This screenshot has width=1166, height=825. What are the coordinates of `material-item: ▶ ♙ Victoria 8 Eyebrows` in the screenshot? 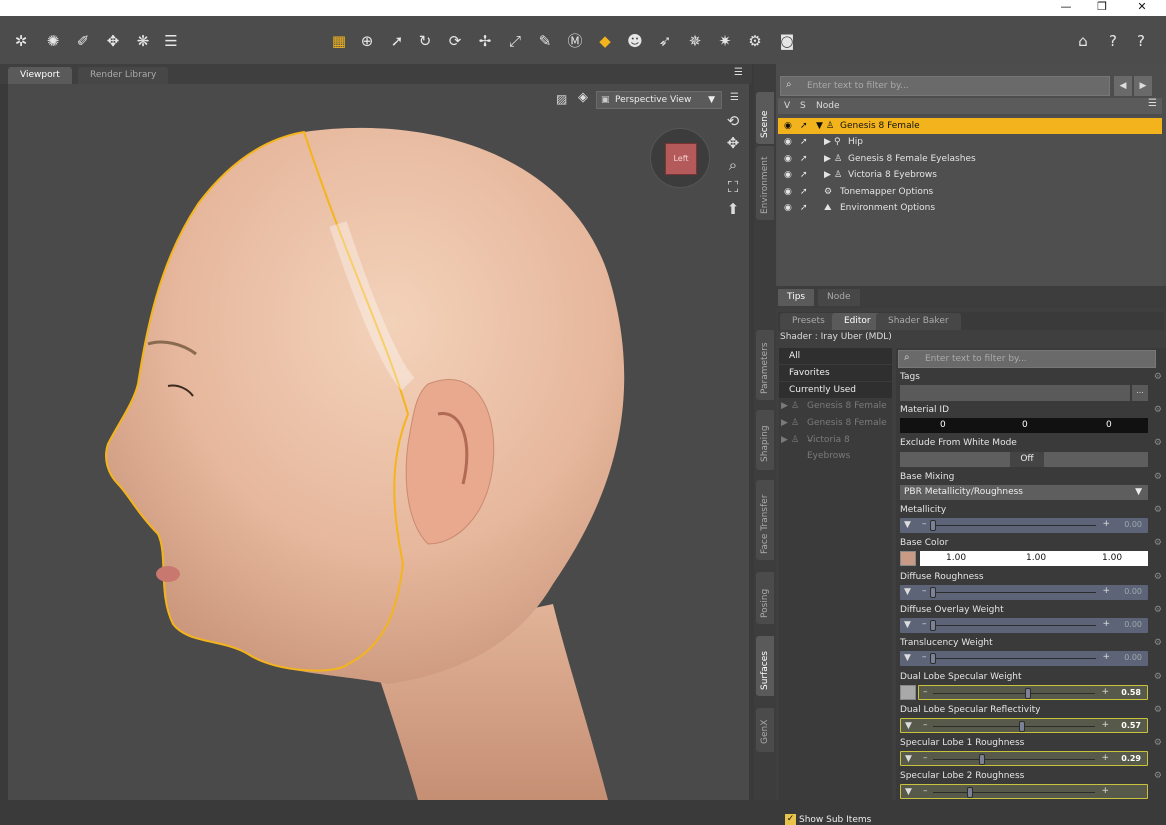 It's located at (835, 446).